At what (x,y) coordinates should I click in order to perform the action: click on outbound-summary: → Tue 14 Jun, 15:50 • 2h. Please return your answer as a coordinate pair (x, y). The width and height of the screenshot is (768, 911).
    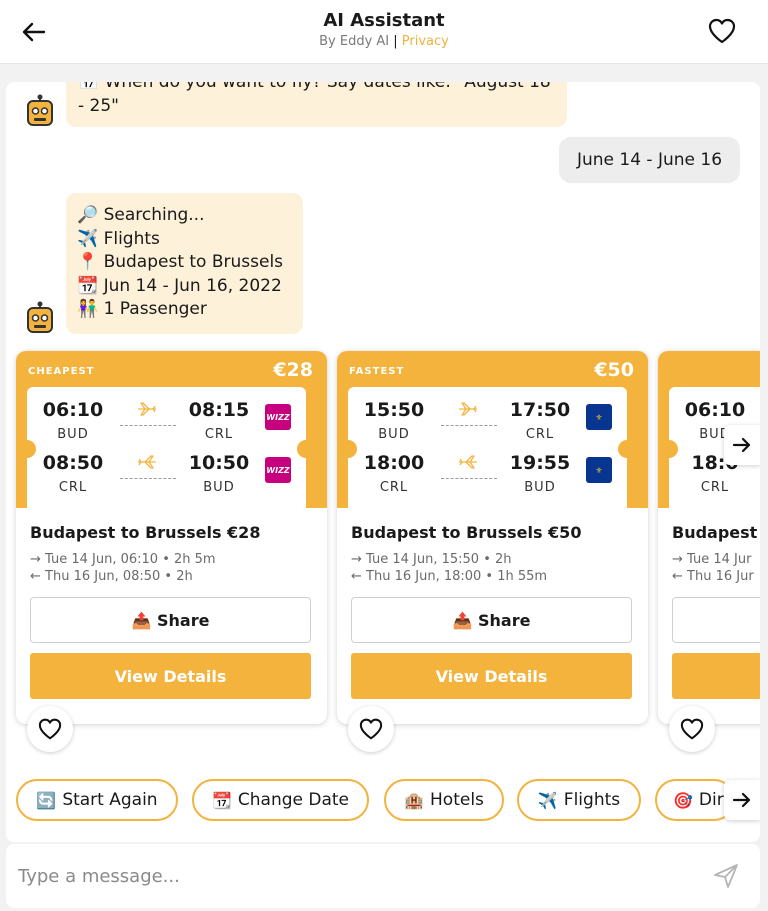
    Looking at the image, I should click on (431, 559).